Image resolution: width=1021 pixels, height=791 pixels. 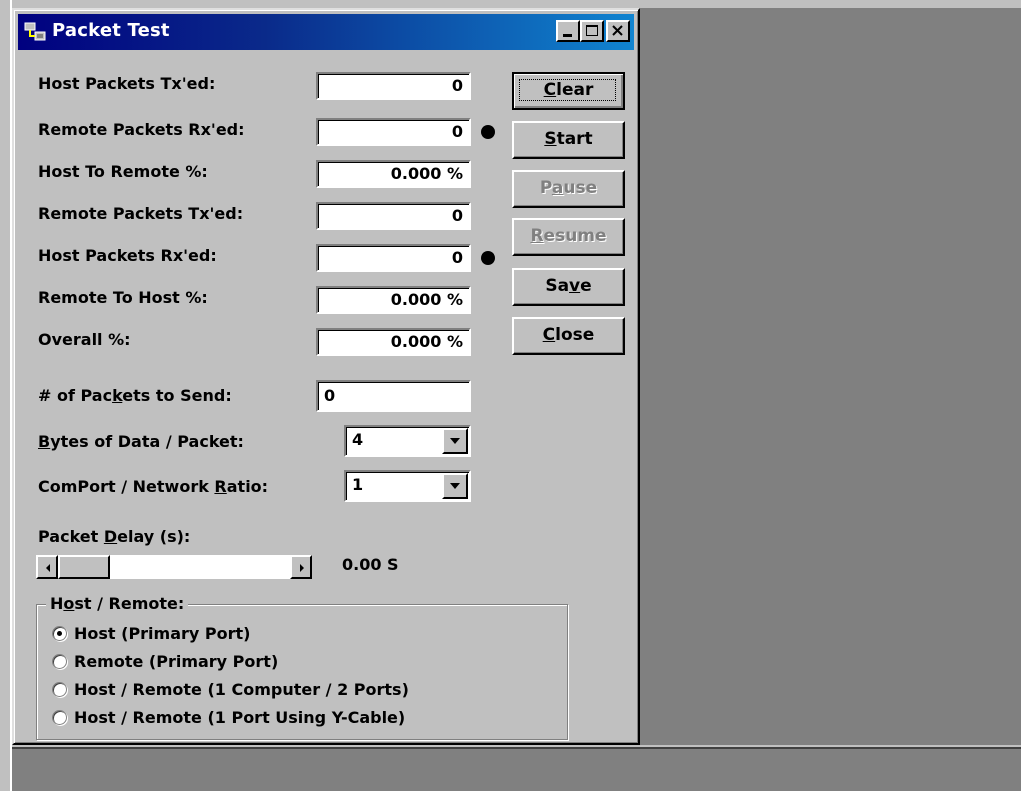 I want to click on remote-to-host-value: 0.000 %, so click(x=393, y=300).